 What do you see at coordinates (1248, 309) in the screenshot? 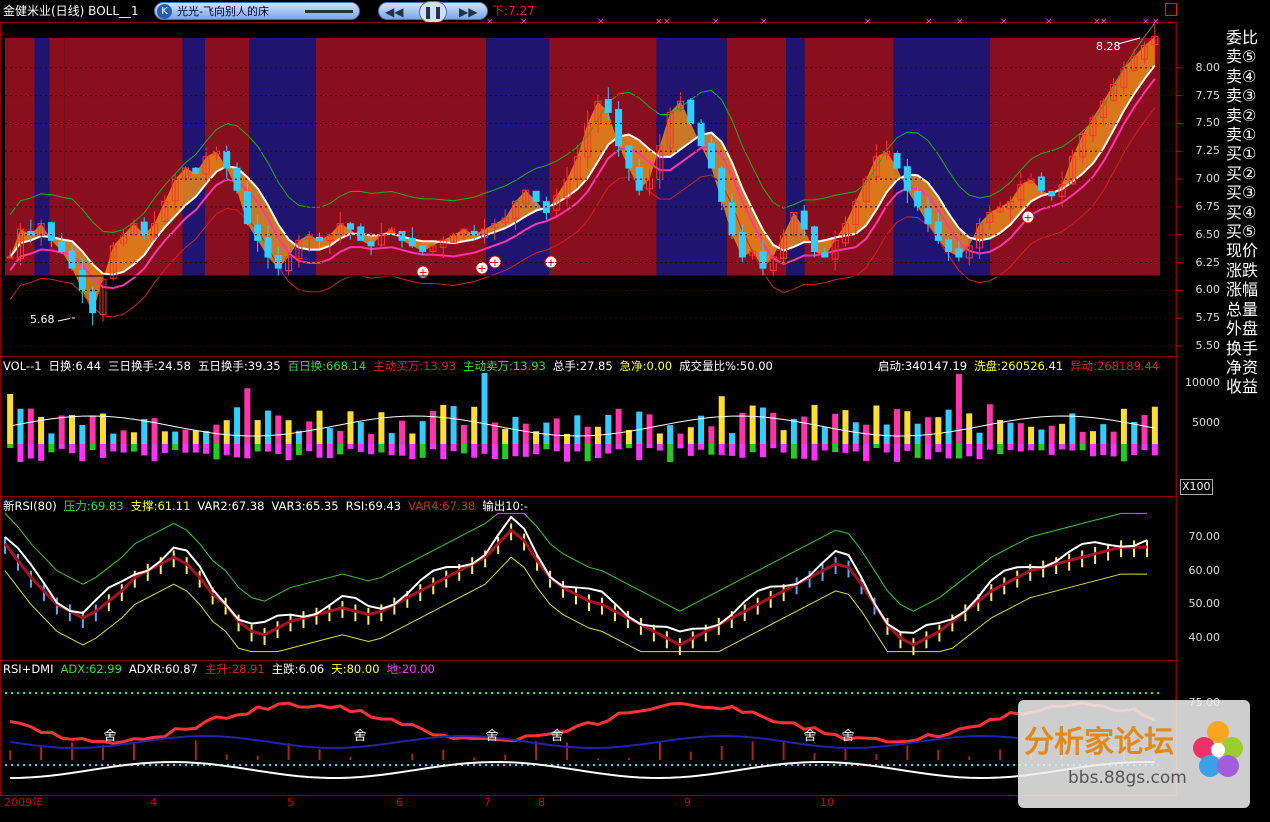
I see `sidebar-item: 总量` at bounding box center [1248, 309].